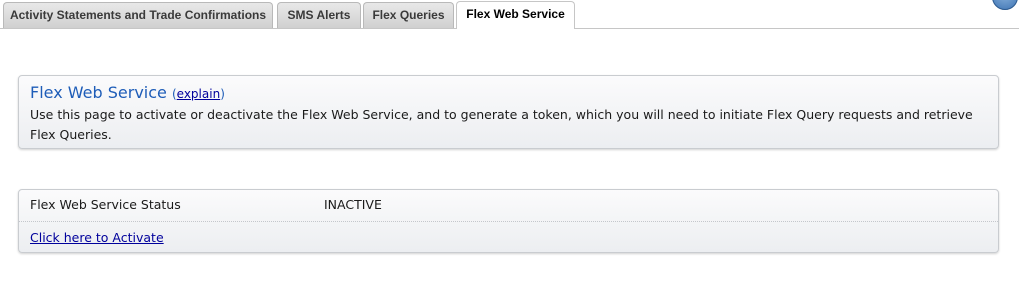  What do you see at coordinates (408, 15) in the screenshot?
I see `tab-flex-queries: Flex Queries` at bounding box center [408, 15].